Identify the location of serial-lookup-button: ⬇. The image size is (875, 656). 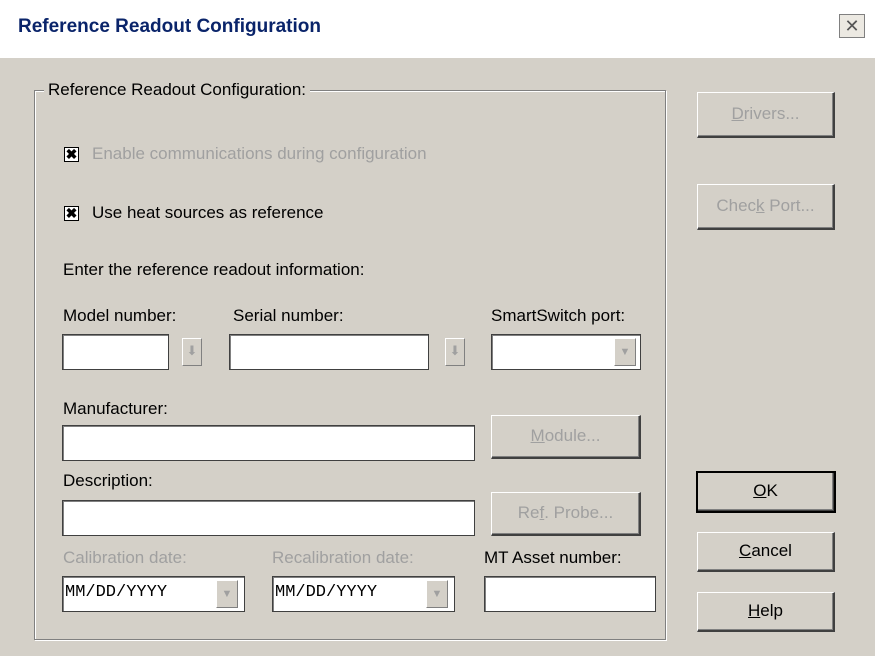
(455, 352).